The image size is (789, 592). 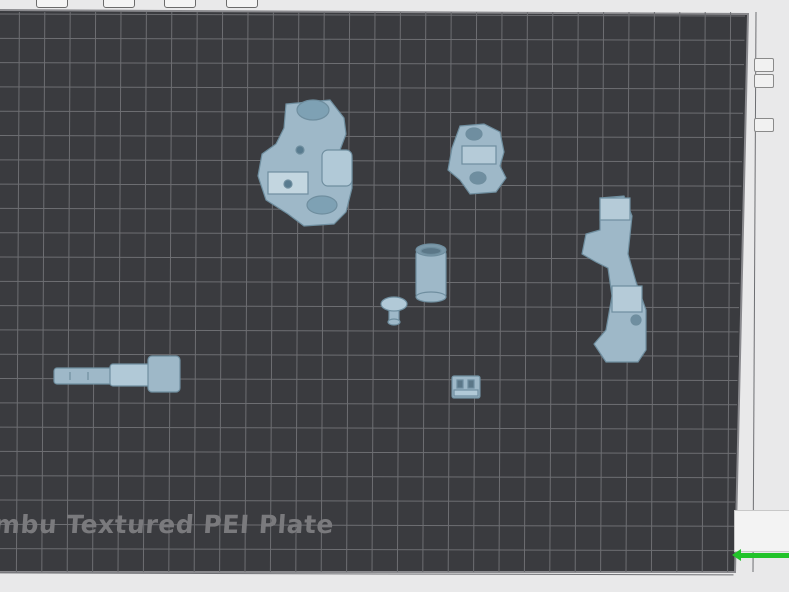 What do you see at coordinates (150, 5) in the screenshot?
I see `top-toolbar` at bounding box center [150, 5].